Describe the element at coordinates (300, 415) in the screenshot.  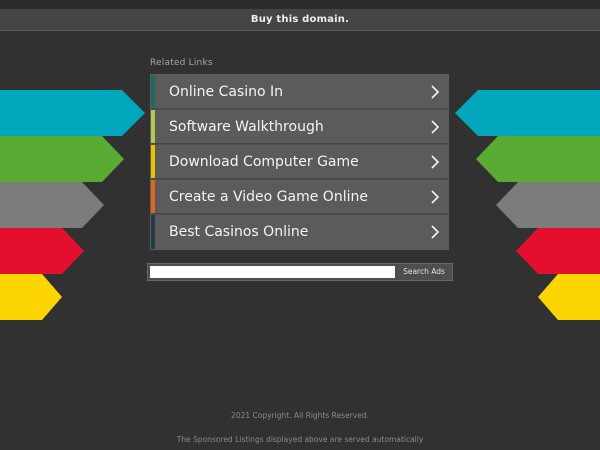
I see `copyright-text: 2021 Copyright. All Rights Reserved.` at that location.